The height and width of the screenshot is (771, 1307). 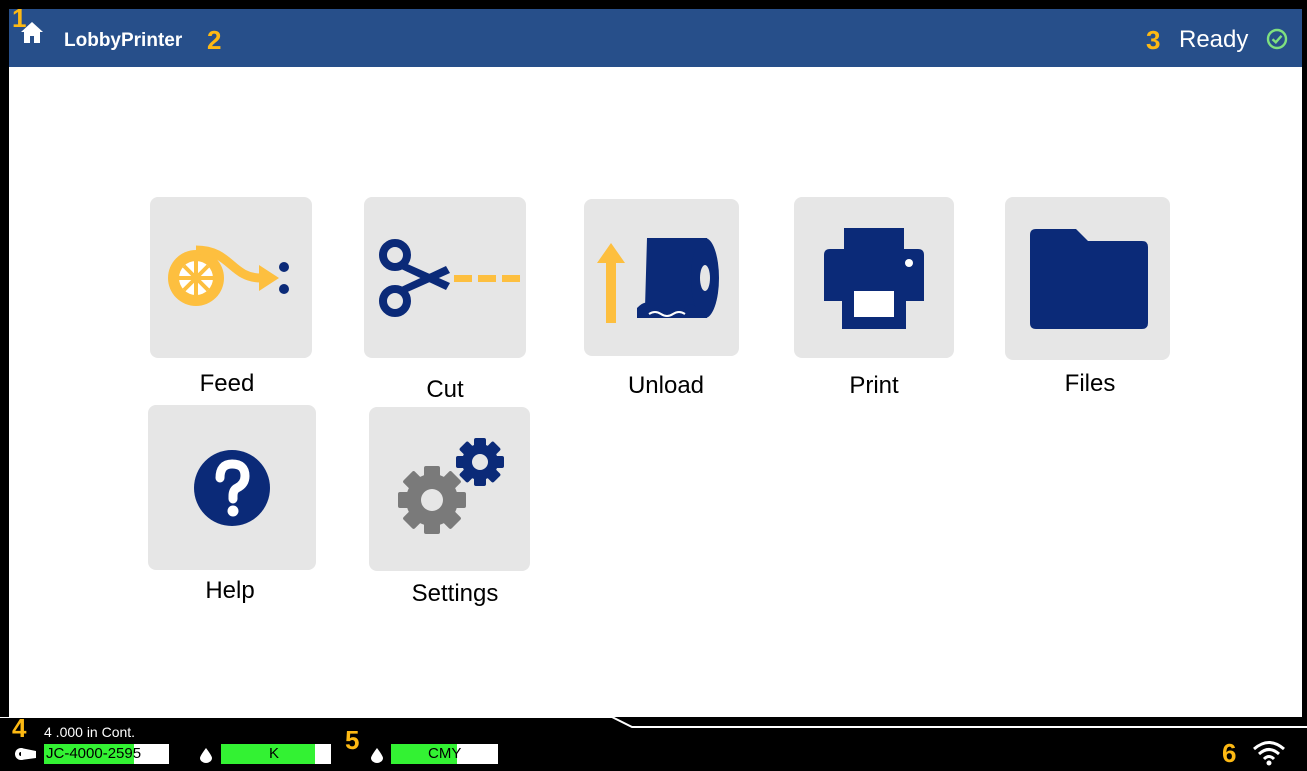 I want to click on unload-button, so click(x=661, y=277).